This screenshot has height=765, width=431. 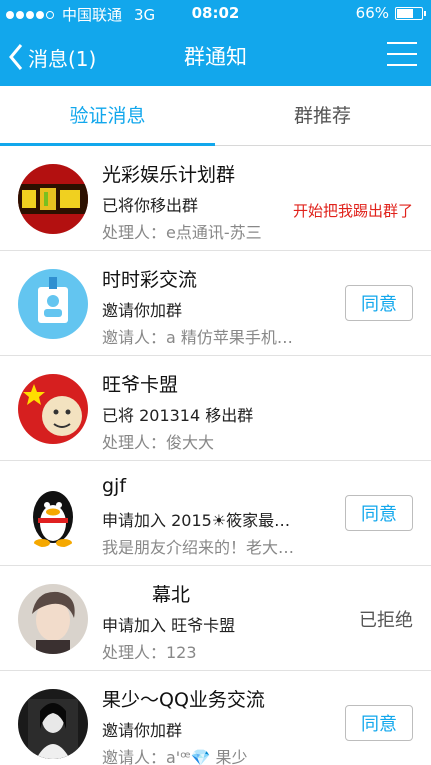 What do you see at coordinates (215, 303) in the screenshot?
I see `list-item: 时时彩交流 邀请你加群 邀请人：a 精仿苹果手机… 同意` at bounding box center [215, 303].